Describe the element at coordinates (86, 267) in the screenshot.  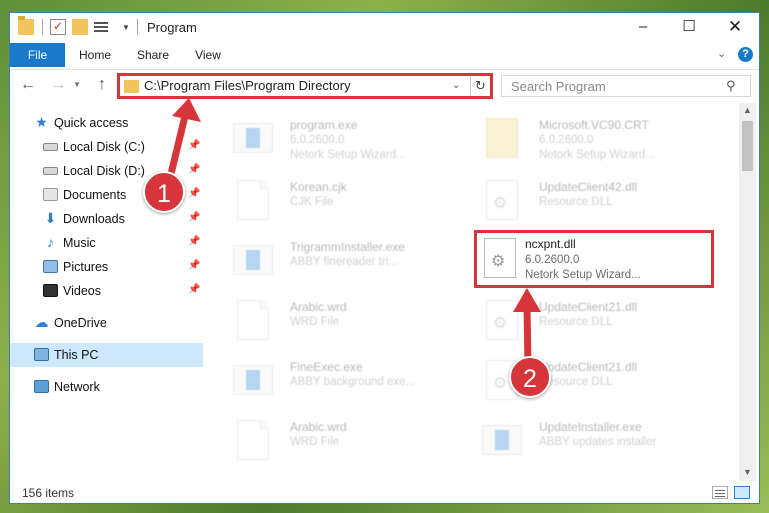
I see `sidebar-item-label: Pictures` at that location.